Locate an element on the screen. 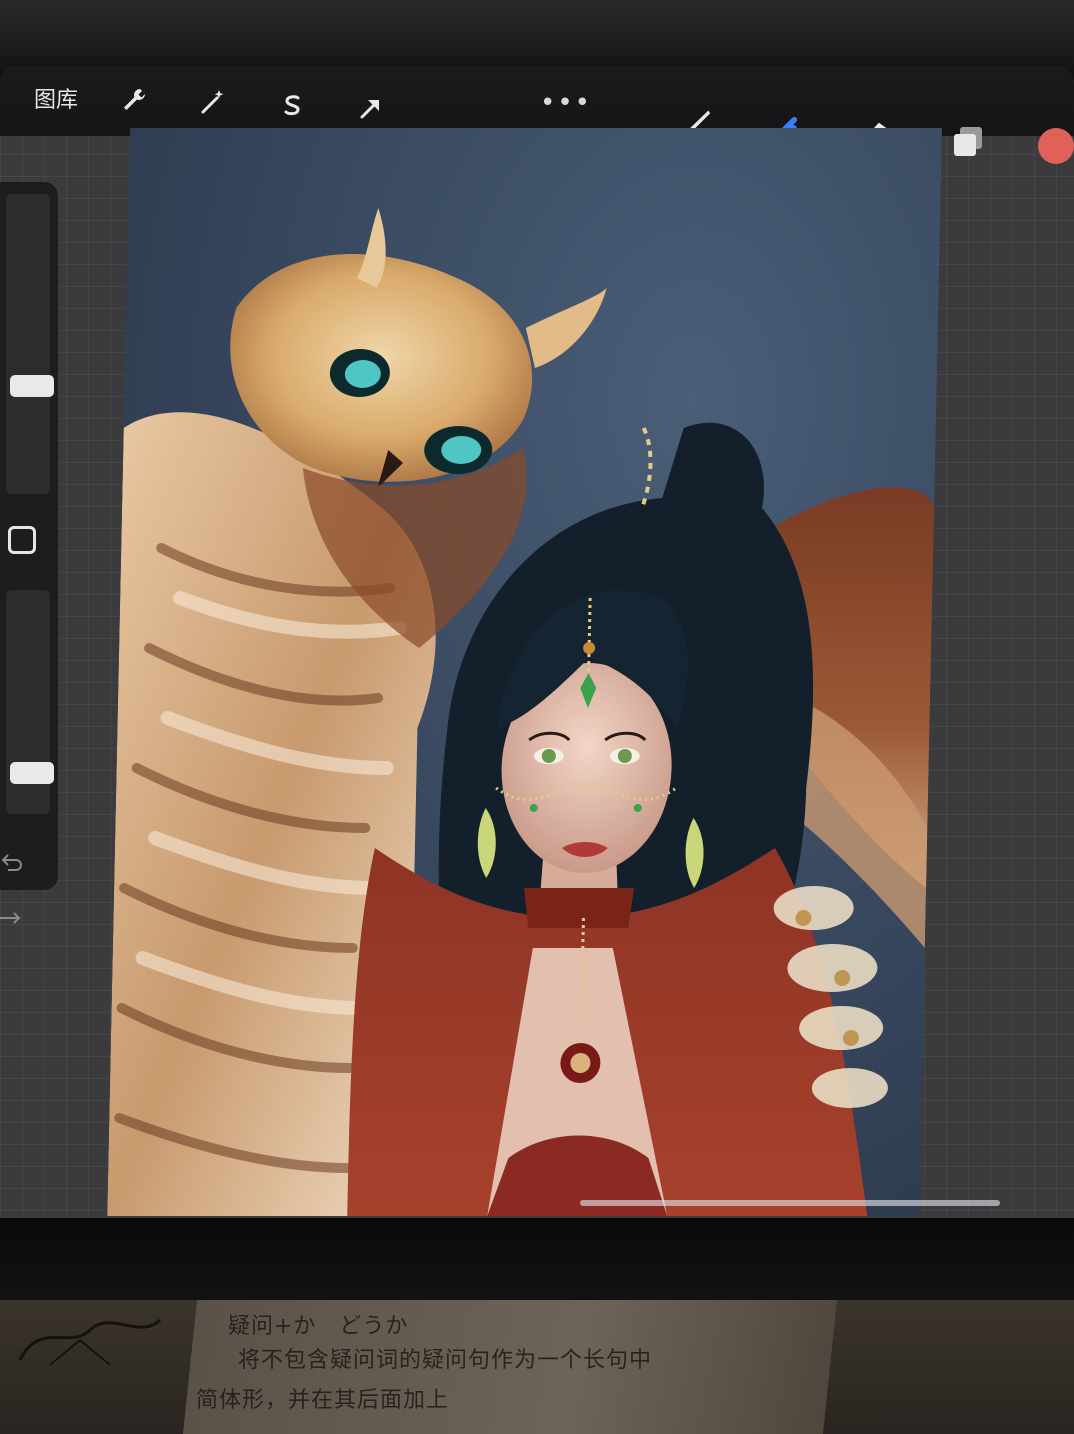 This screenshot has width=1074, height=1434. layers-icon is located at coordinates (968, 141).